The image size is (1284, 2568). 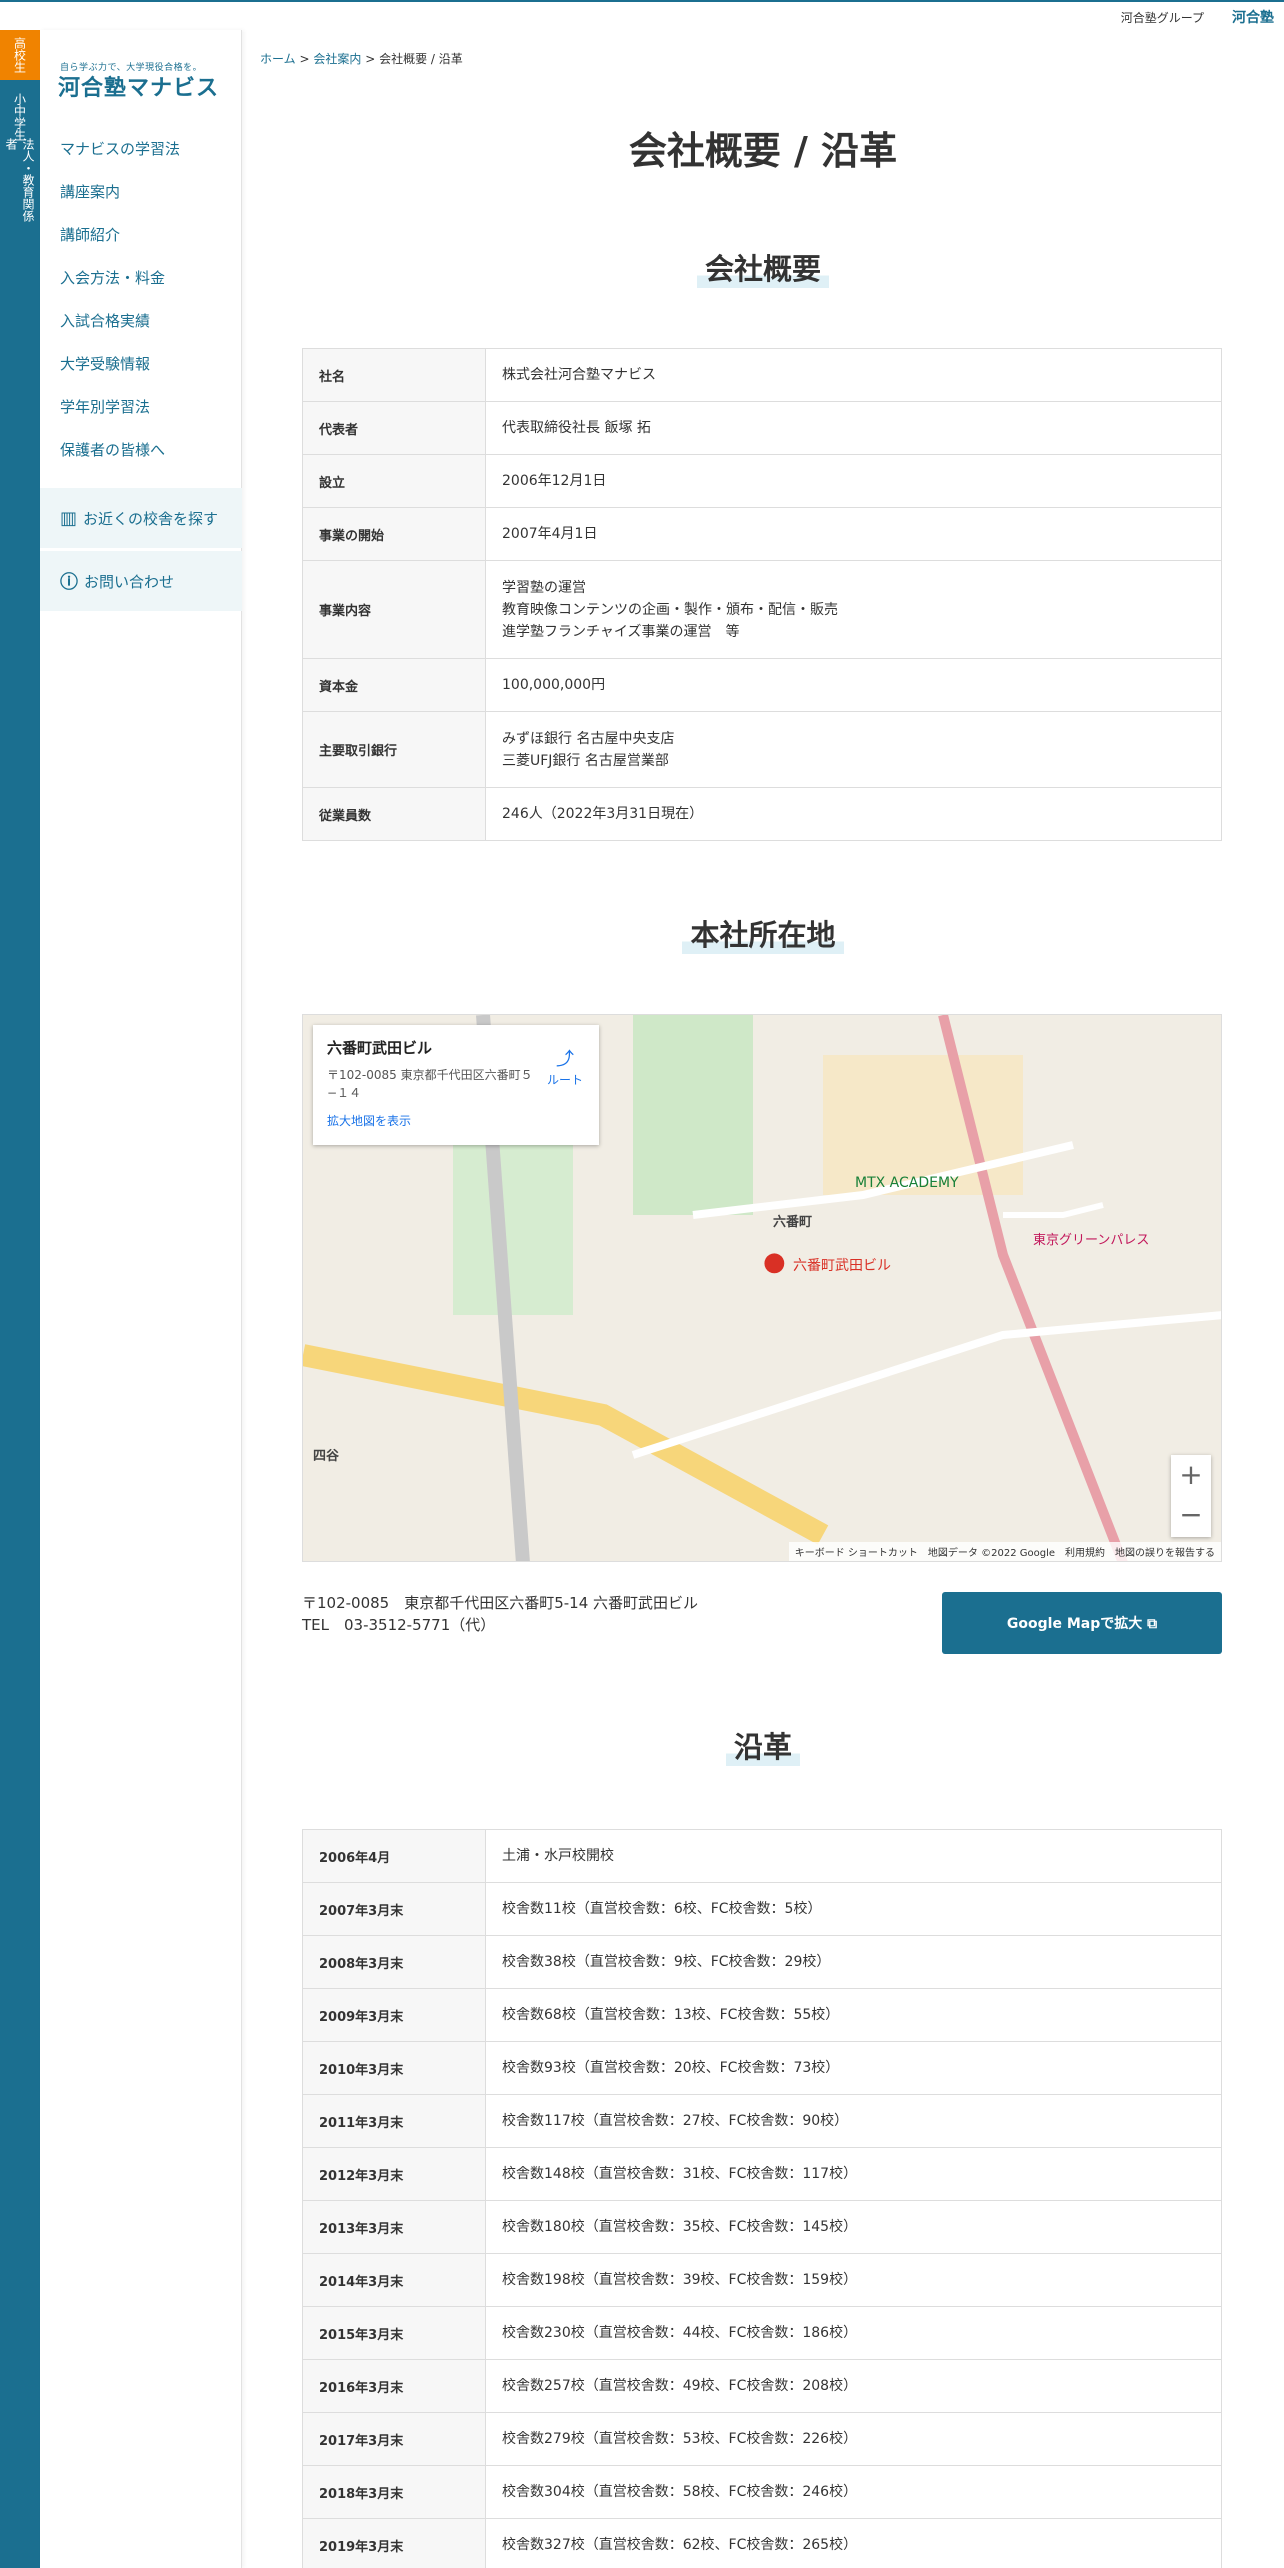 I want to click on table-row: 設立 2006年12月1日, so click(x=762, y=481).